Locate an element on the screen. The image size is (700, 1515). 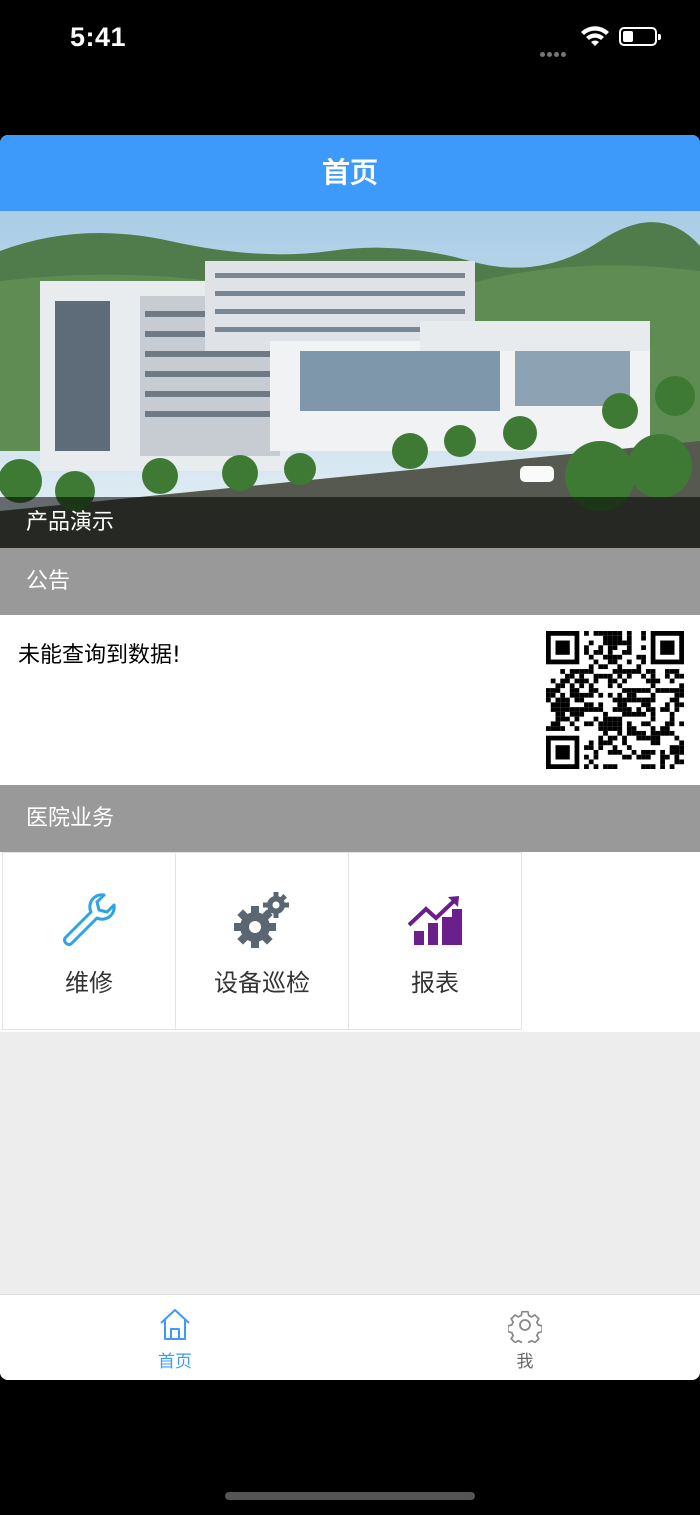
business-grid: 维修 设备巡检 报表 is located at coordinates (350, 942).